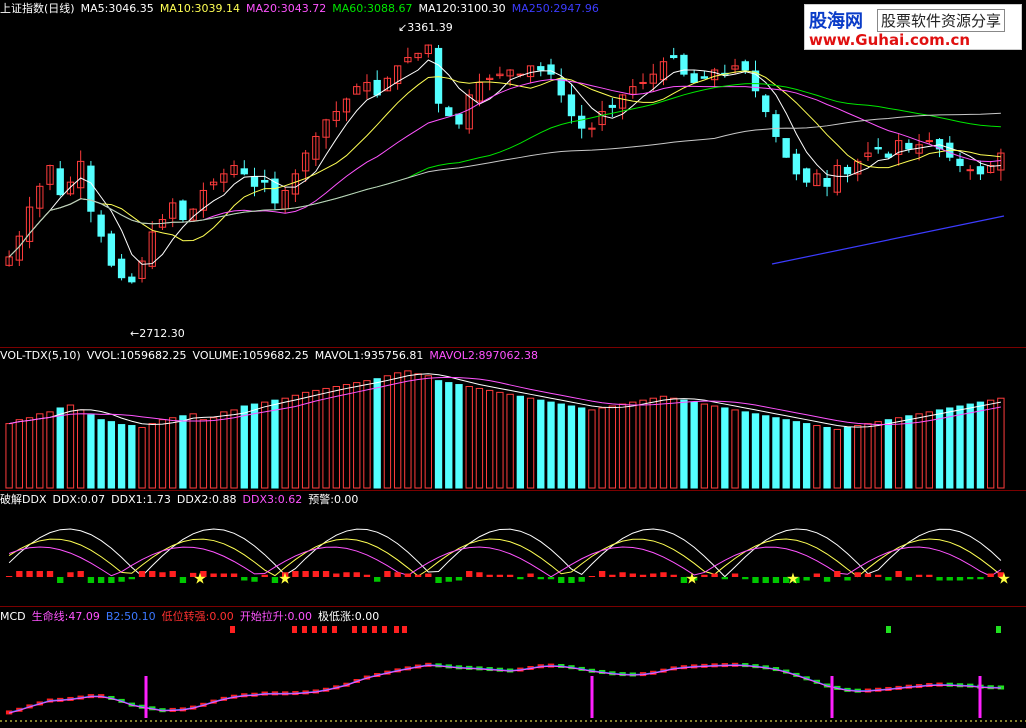 This screenshot has height=728, width=1026. I want to click on mcd-legend-item-5: 极低涨:0.00, so click(349, 616).